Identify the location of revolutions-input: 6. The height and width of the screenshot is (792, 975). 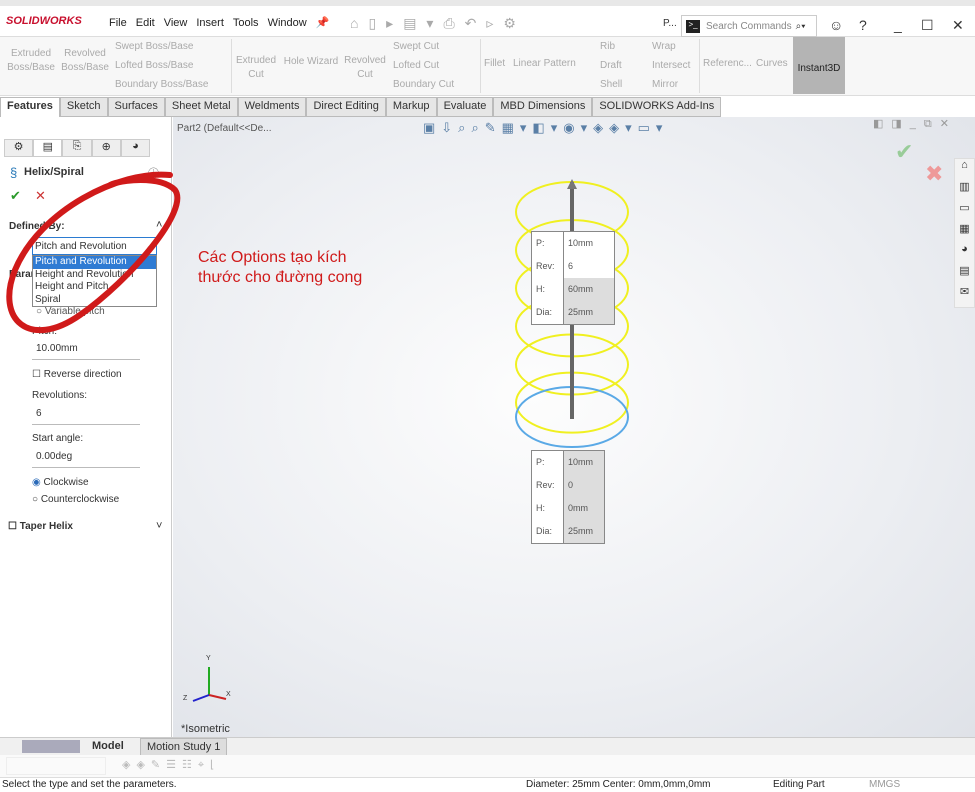
(86, 414).